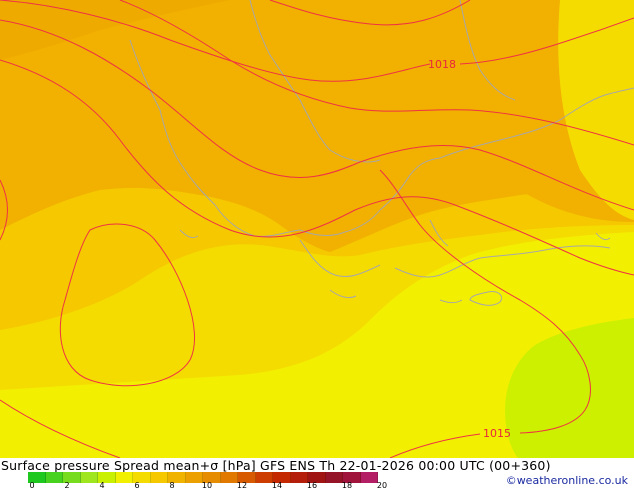  I want to click on scale-tick-label: 0, so click(32, 485).